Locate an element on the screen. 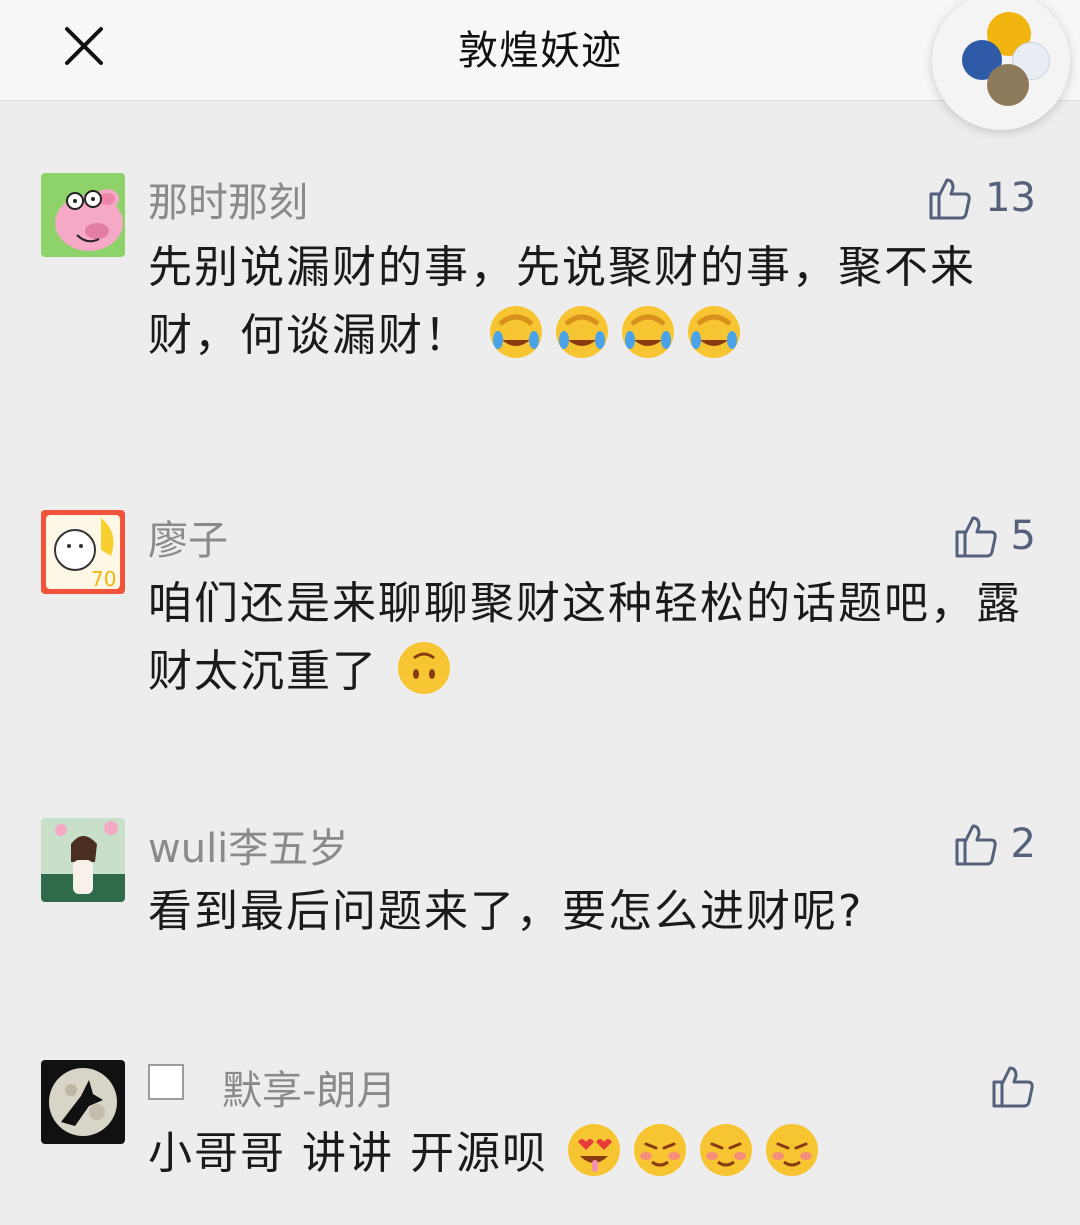 This screenshot has height=1225, width=1080. comment-text: 看到最后问题来了，要怎么进财呢? is located at coordinates (593, 912).